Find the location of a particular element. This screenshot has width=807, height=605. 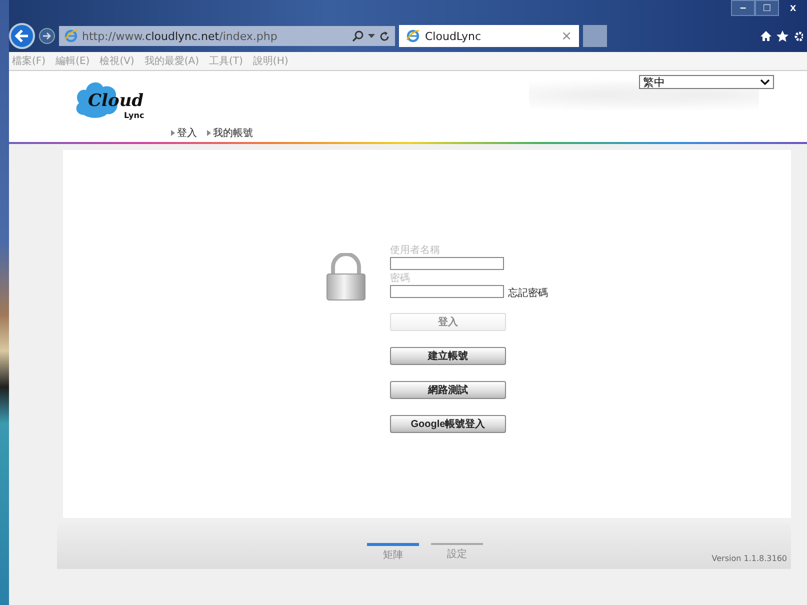

window-control-button: – is located at coordinates (743, 8).